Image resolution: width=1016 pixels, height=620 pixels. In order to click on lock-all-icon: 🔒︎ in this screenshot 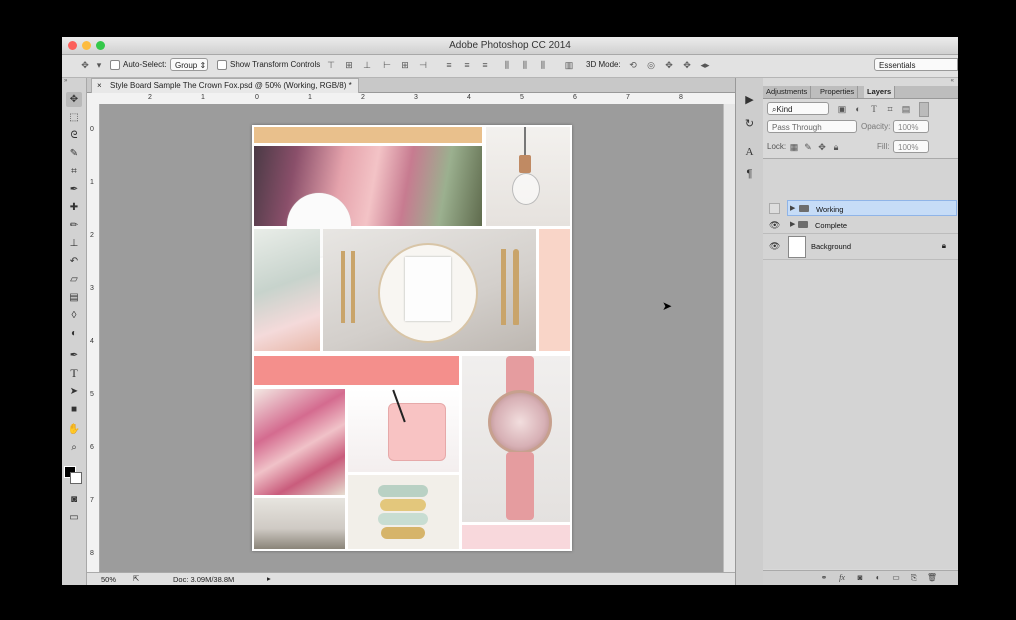, I will do `click(836, 147)`.